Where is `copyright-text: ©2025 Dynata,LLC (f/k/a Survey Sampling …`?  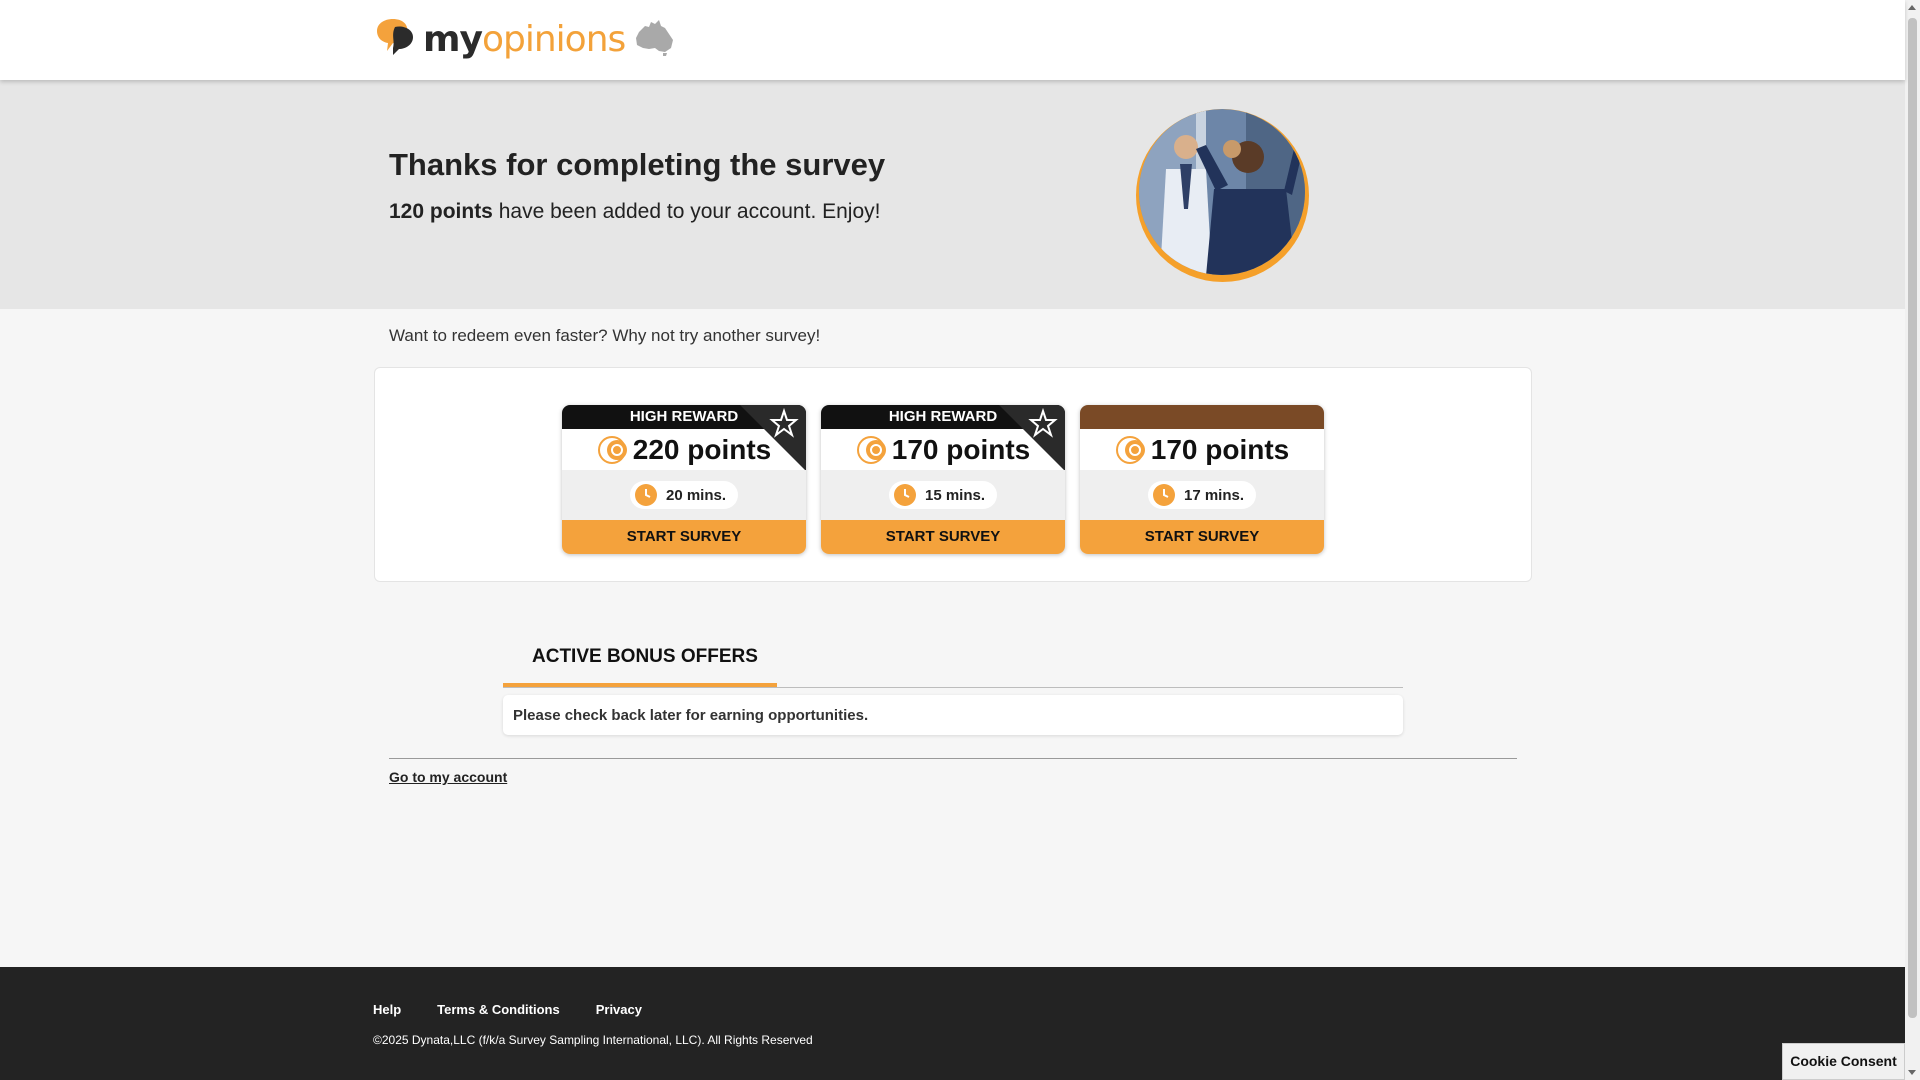 copyright-text: ©2025 Dynata,LLC (f/k/a Survey Sampling … is located at coordinates (593, 1040).